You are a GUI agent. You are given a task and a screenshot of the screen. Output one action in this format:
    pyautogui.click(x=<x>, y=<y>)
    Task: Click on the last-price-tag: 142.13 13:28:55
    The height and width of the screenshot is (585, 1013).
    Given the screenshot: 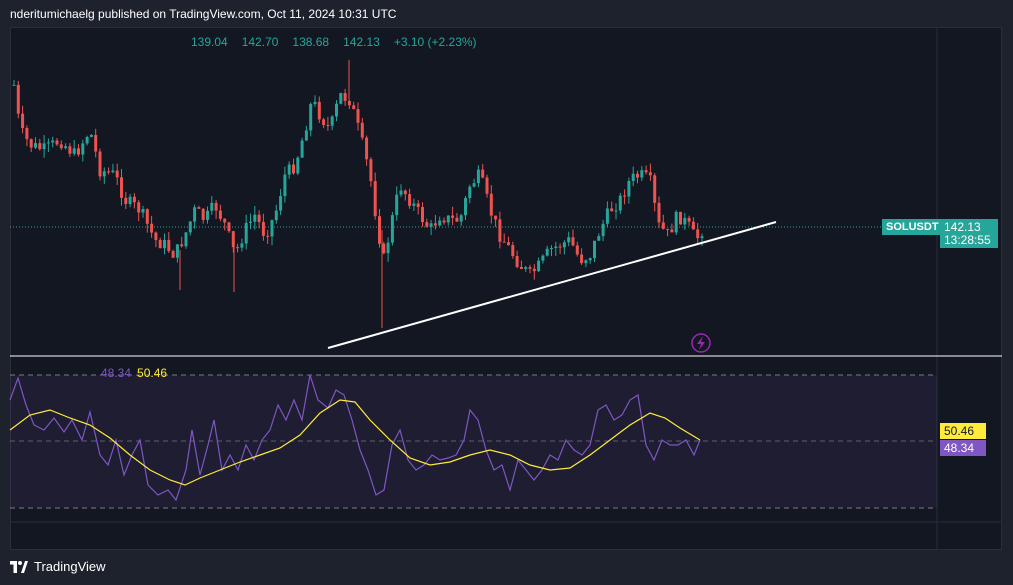 What is the action you would take?
    pyautogui.click(x=969, y=233)
    